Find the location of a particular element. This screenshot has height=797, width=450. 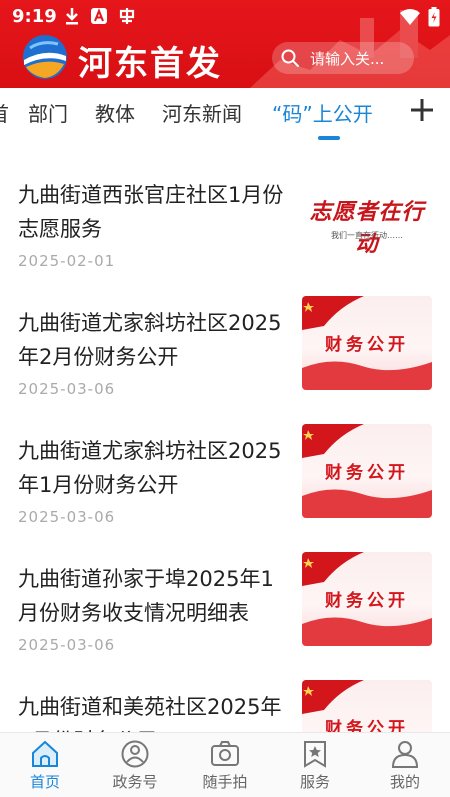

app-title: 河东首发 is located at coordinates (150, 64).